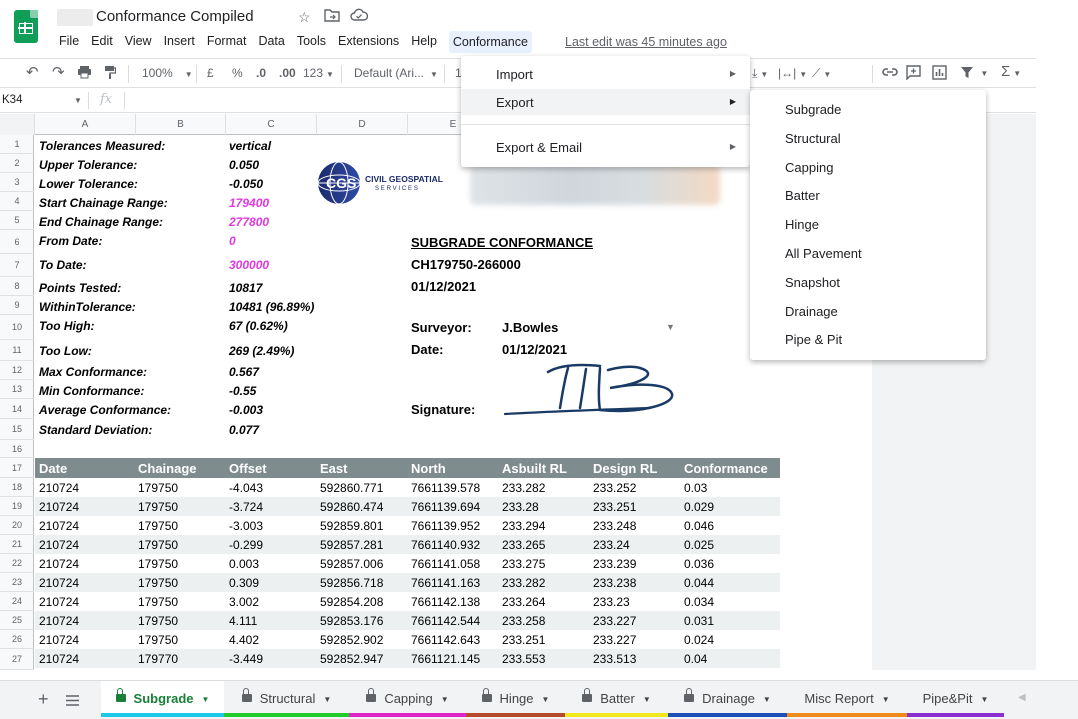 This screenshot has width=1078, height=719. Describe the element at coordinates (32, 72) in the screenshot. I see `undo-icon: ↶` at that location.